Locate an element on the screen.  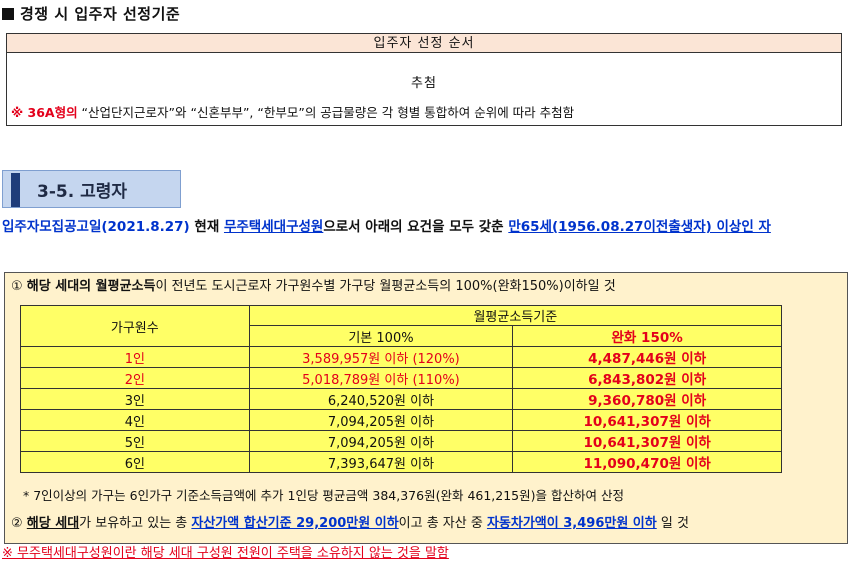
selection-order-header: 입주자 선정 순서 is located at coordinates (424, 43).